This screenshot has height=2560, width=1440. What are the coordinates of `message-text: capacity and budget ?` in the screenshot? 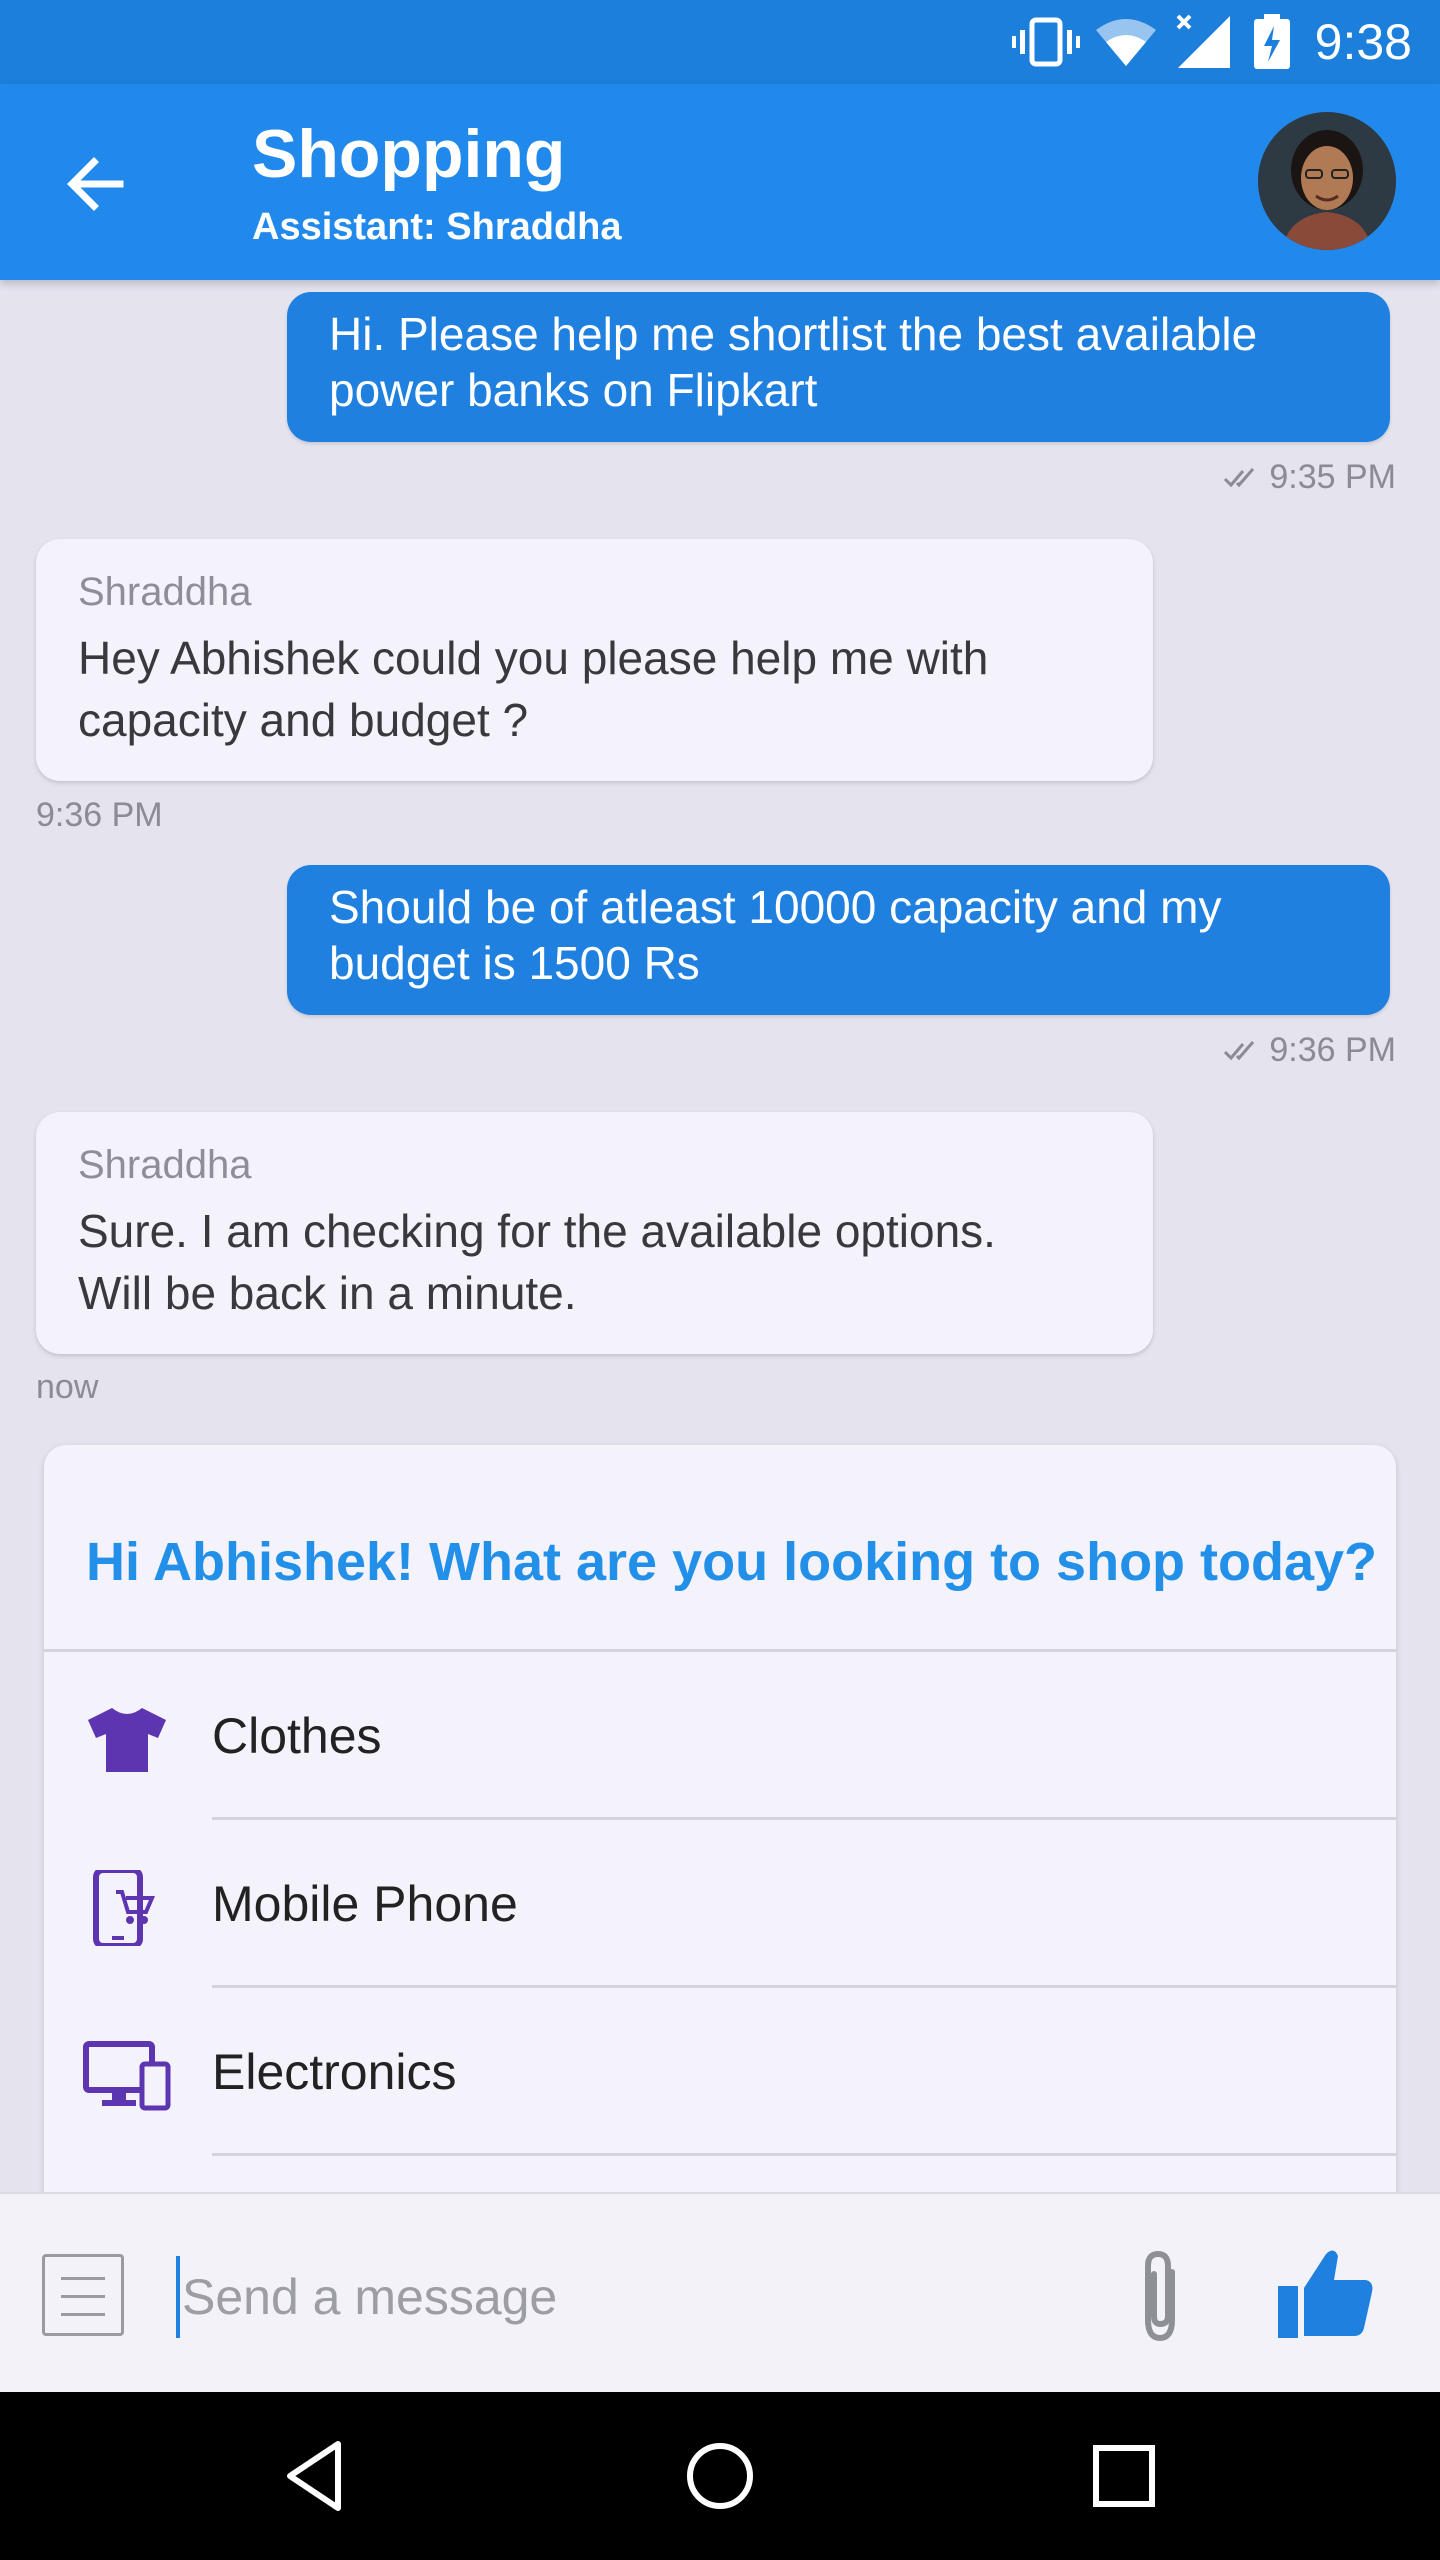 It's located at (303, 720).